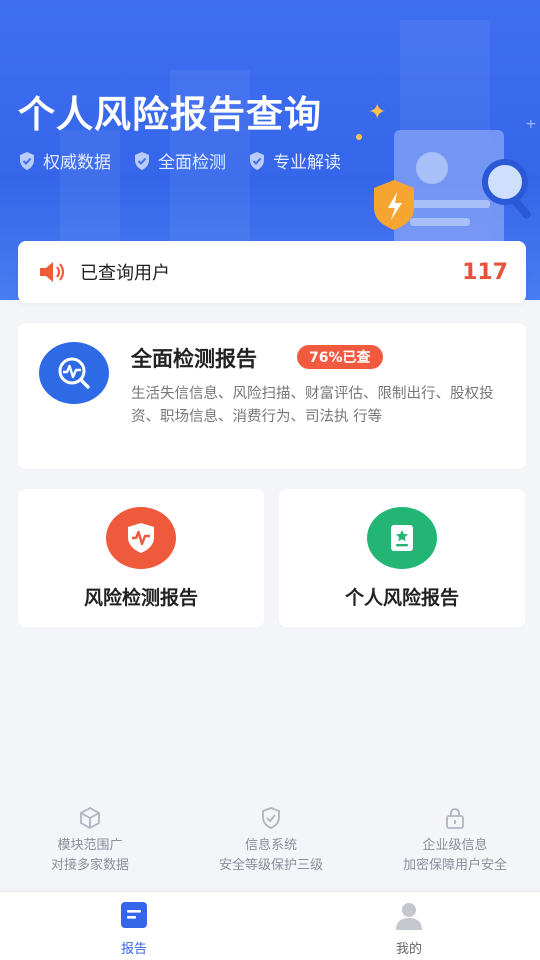 This screenshot has width=540, height=960. I want to click on hero-tag: 权威数据, so click(64, 160).